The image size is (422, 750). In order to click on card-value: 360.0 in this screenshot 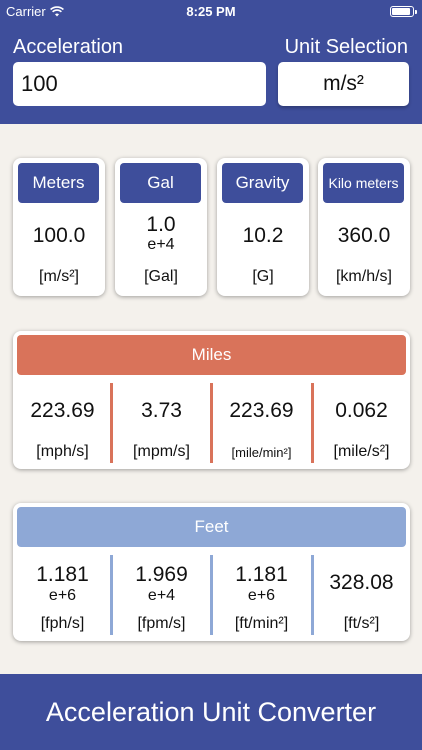, I will do `click(364, 235)`.